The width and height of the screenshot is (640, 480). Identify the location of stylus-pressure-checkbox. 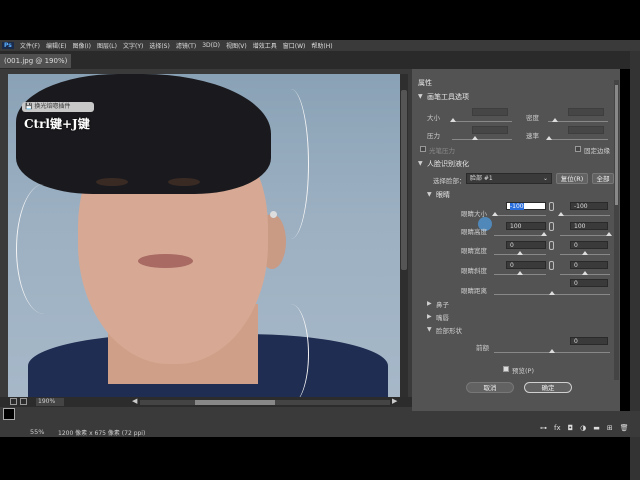
(423, 149).